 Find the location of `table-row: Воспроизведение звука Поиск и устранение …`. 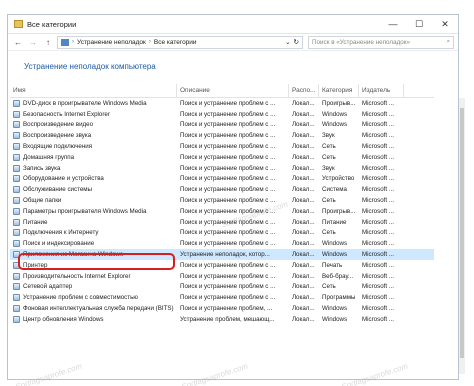

table-row: Воспроизведение звука Поиск и устранение … is located at coordinates (222, 135).